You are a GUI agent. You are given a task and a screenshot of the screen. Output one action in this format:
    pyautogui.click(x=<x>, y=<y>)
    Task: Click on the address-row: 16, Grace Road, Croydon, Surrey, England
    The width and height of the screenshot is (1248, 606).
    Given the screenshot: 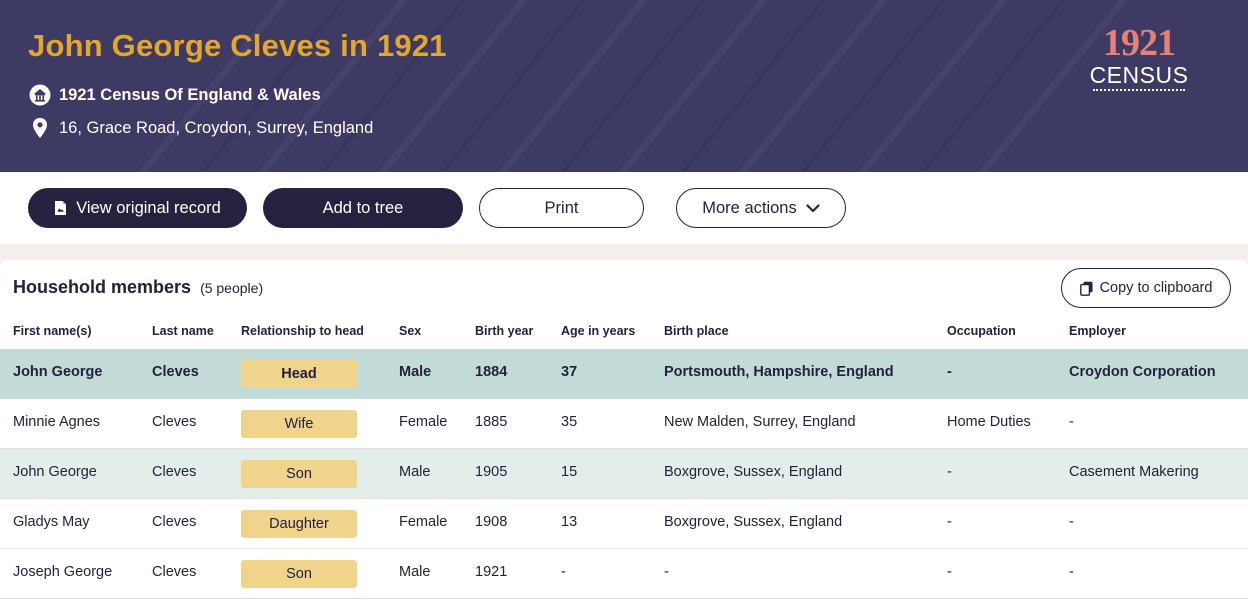 What is the action you would take?
    pyautogui.click(x=200, y=128)
    